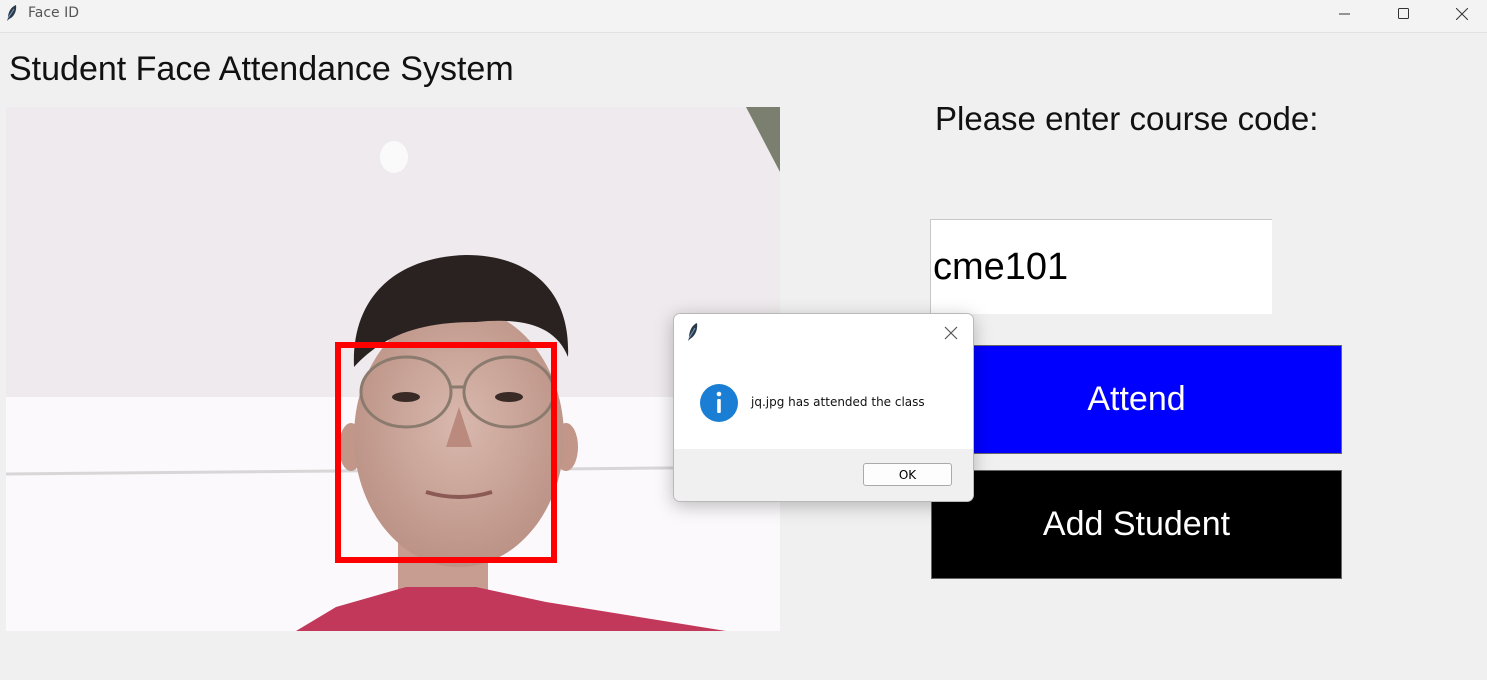 This screenshot has height=680, width=1487. What do you see at coordinates (54, 13) in the screenshot?
I see `window-title: Face ID` at bounding box center [54, 13].